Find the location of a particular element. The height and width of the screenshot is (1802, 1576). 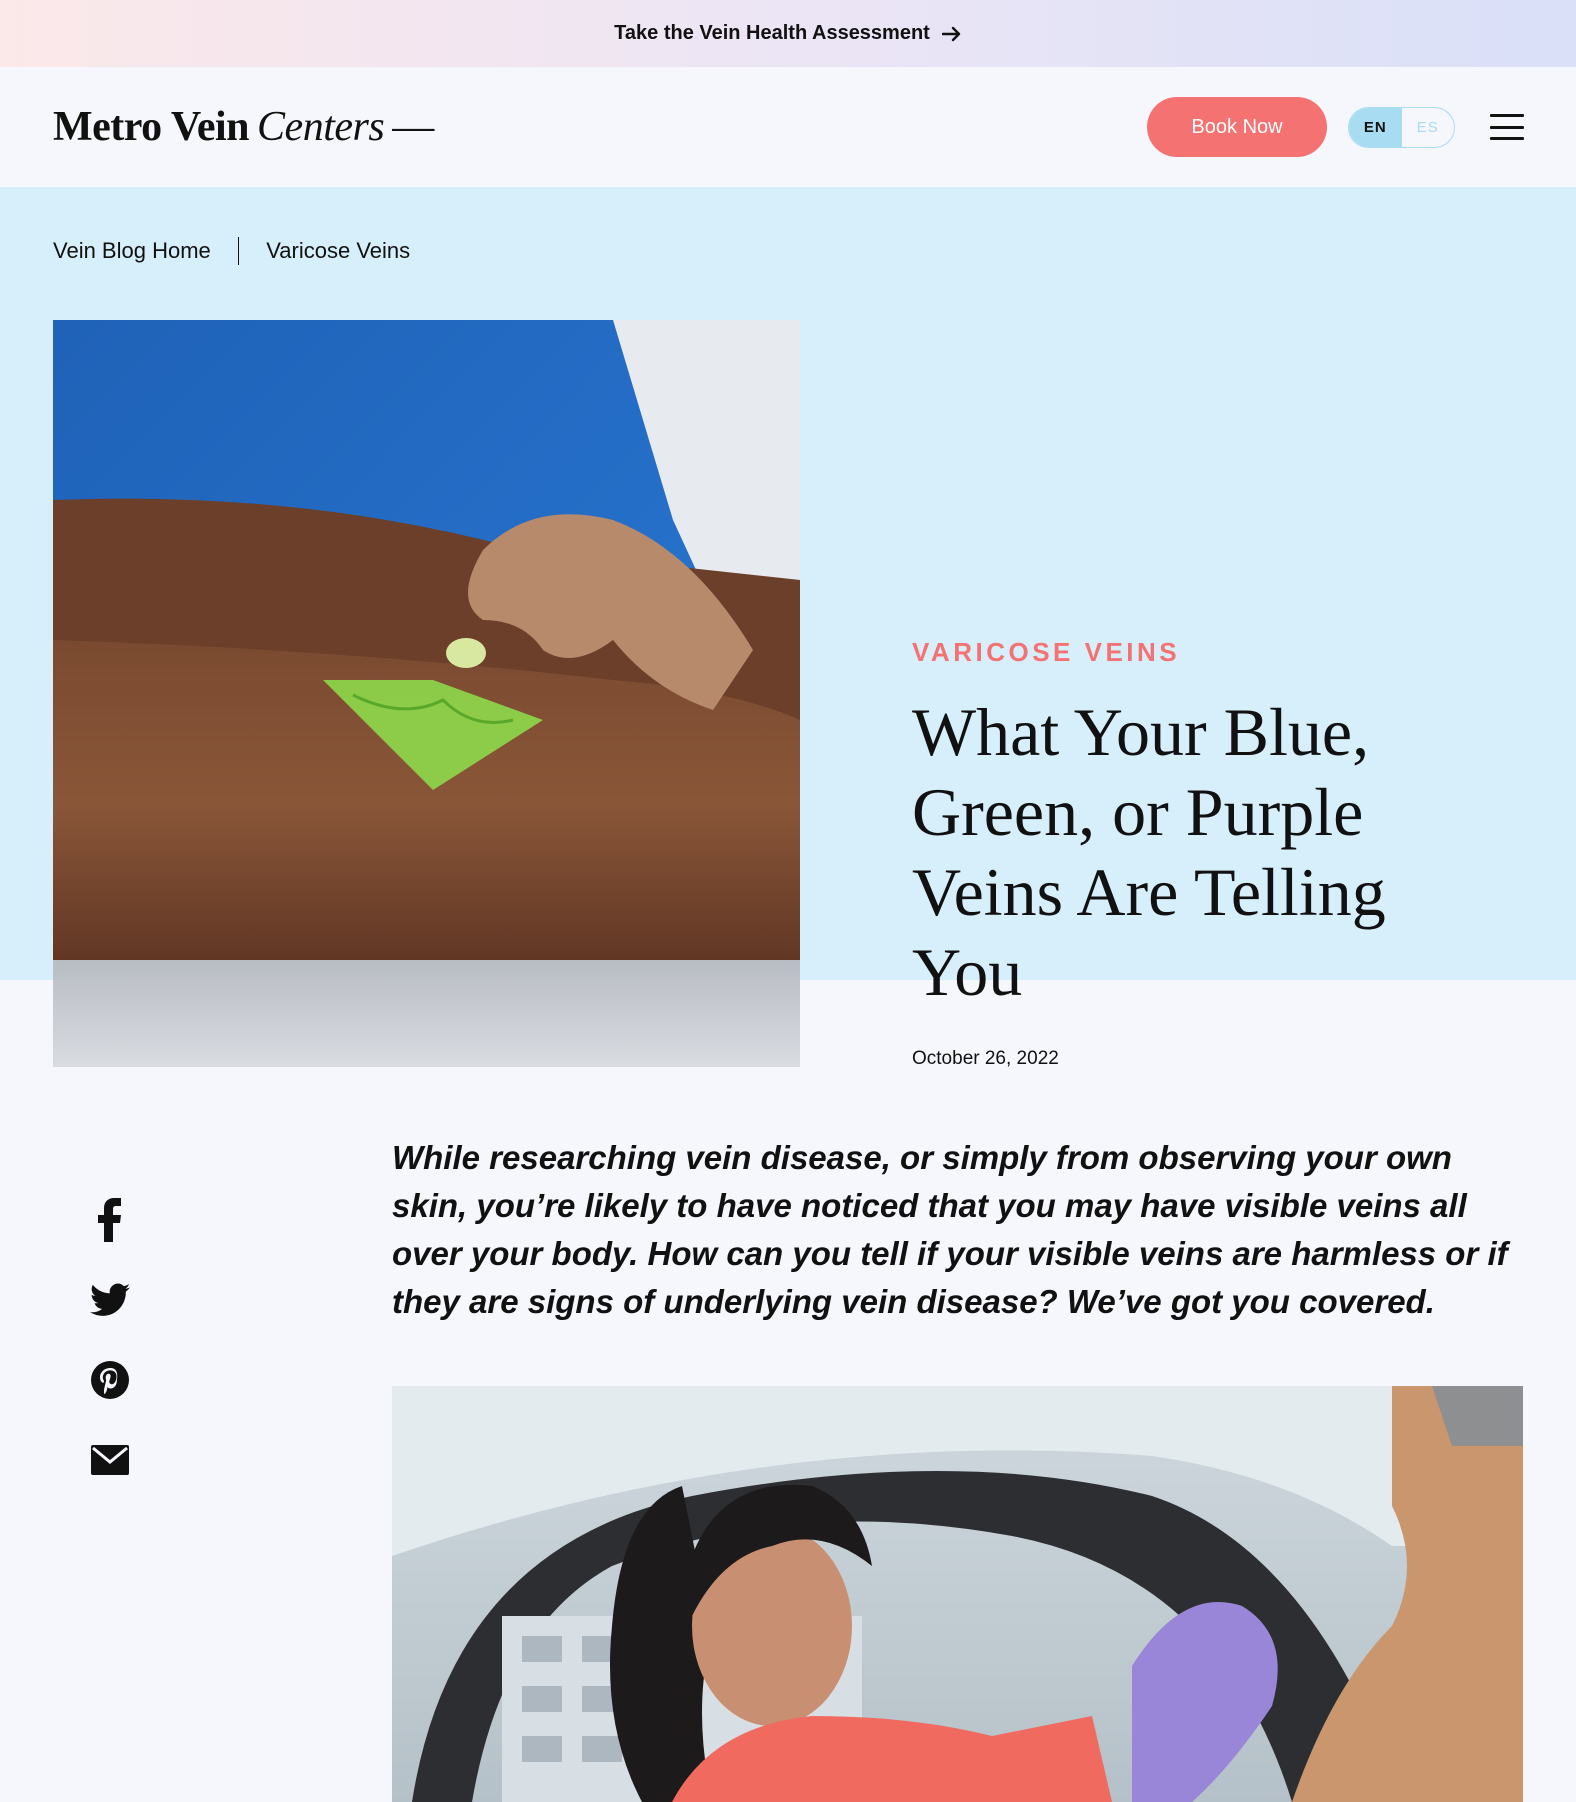

article-category: VARICOSE VEINS is located at coordinates (1192, 652).